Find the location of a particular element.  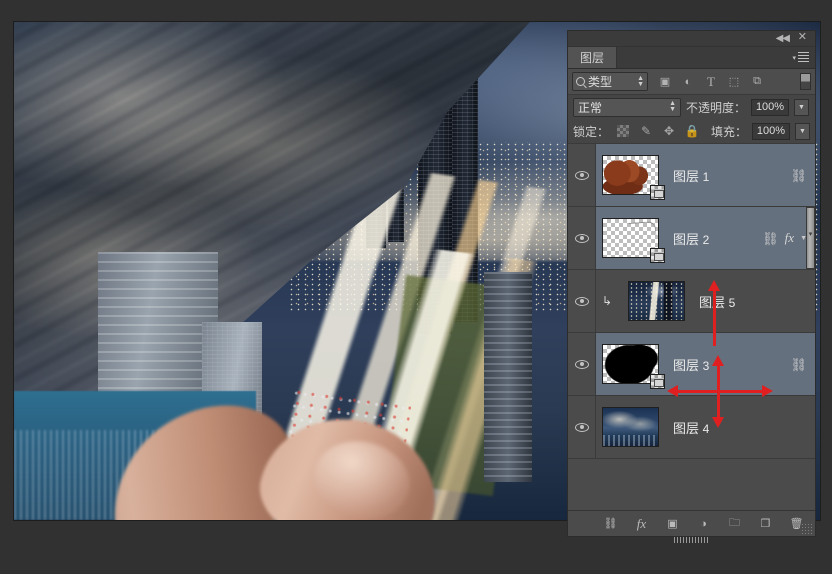

lock-buttons: ✎ ✥ 🔒 is located at coordinates (658, 131).